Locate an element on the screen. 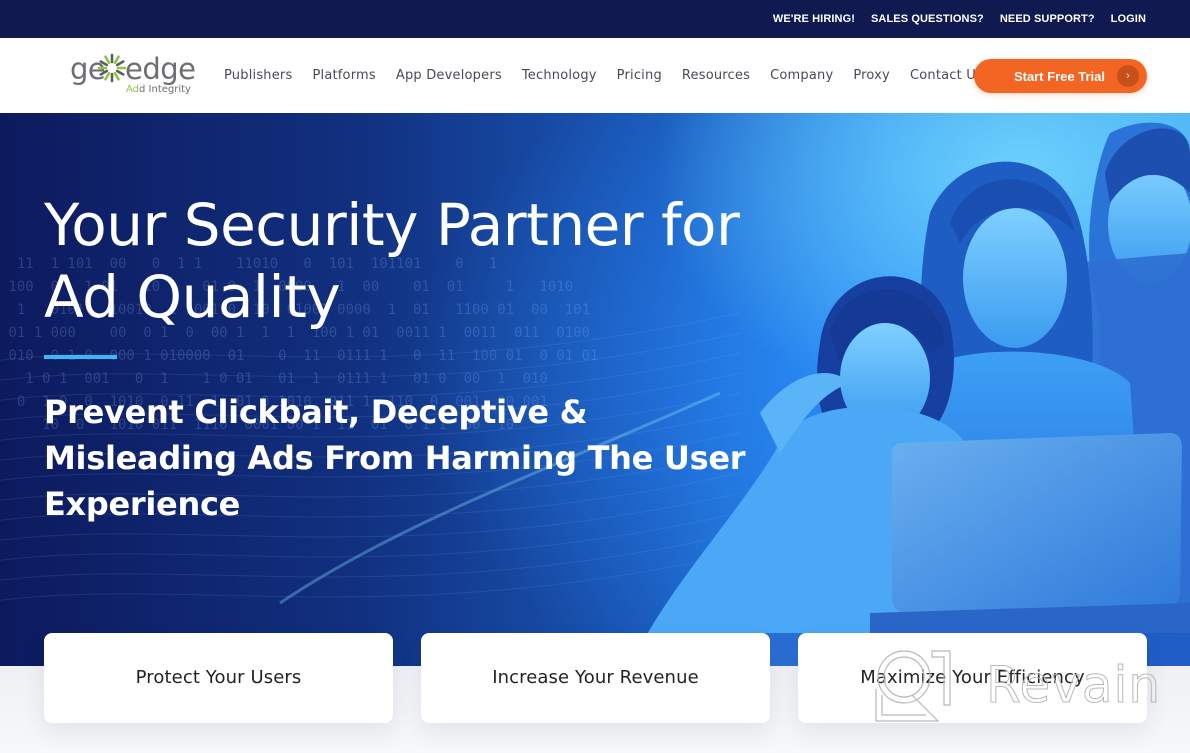  title-accent-line is located at coordinates (80, 357).